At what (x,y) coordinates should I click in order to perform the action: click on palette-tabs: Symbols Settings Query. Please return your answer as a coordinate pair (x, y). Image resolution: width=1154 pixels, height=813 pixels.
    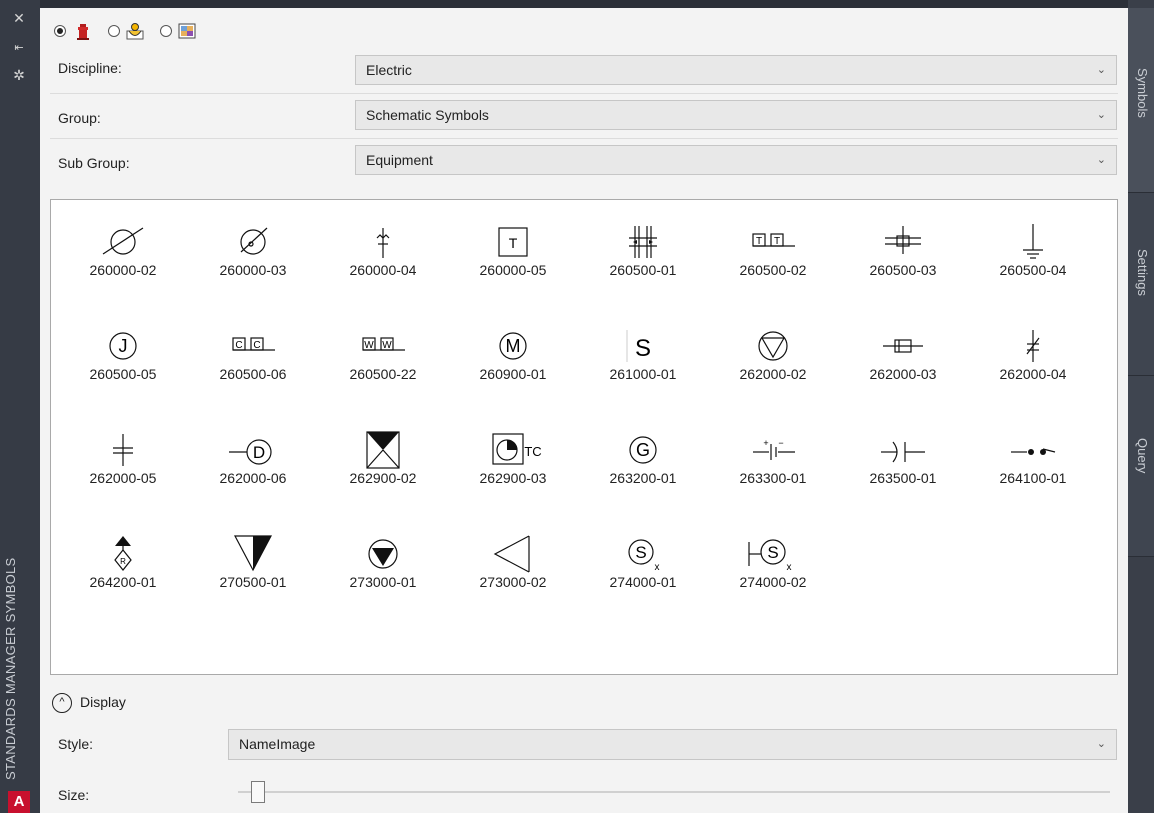
    Looking at the image, I should click on (1141, 406).